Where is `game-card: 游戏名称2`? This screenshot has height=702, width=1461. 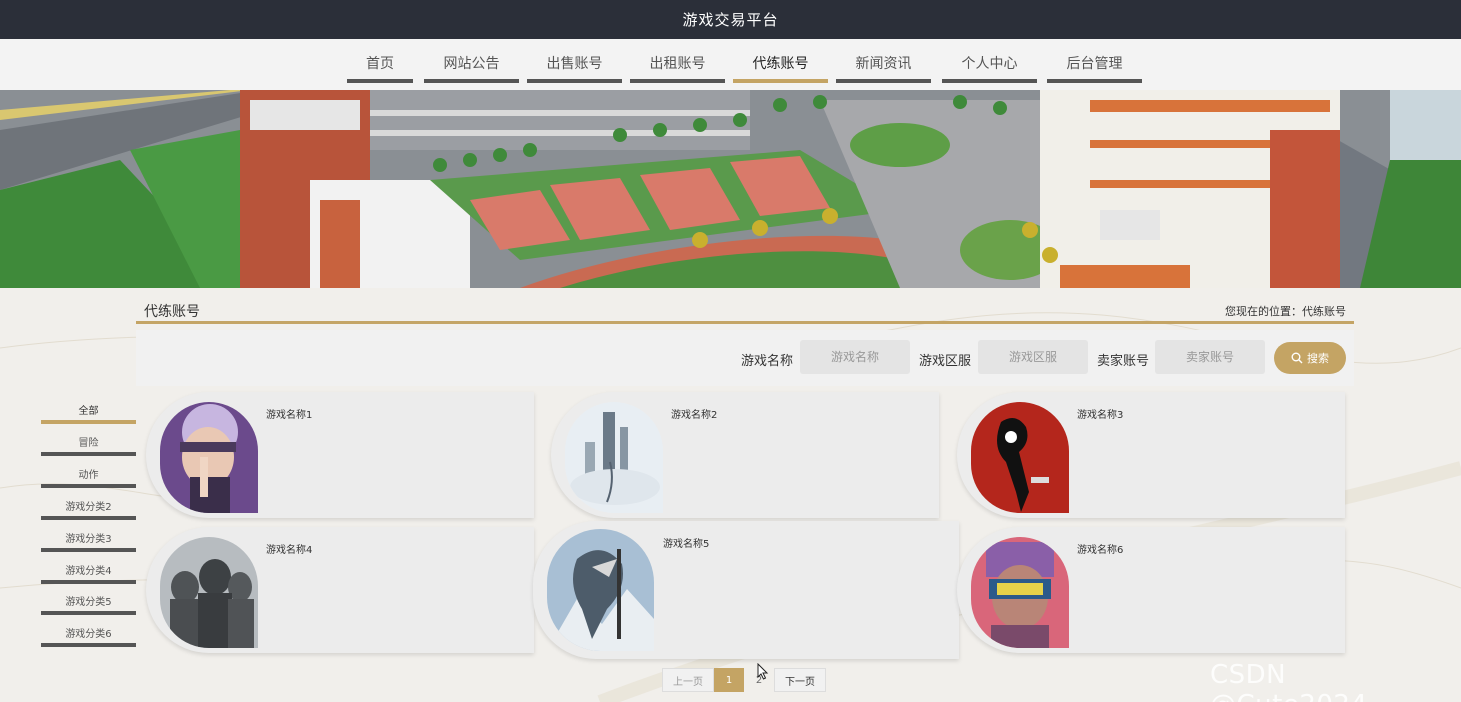 game-card: 游戏名称2 is located at coordinates (745, 455).